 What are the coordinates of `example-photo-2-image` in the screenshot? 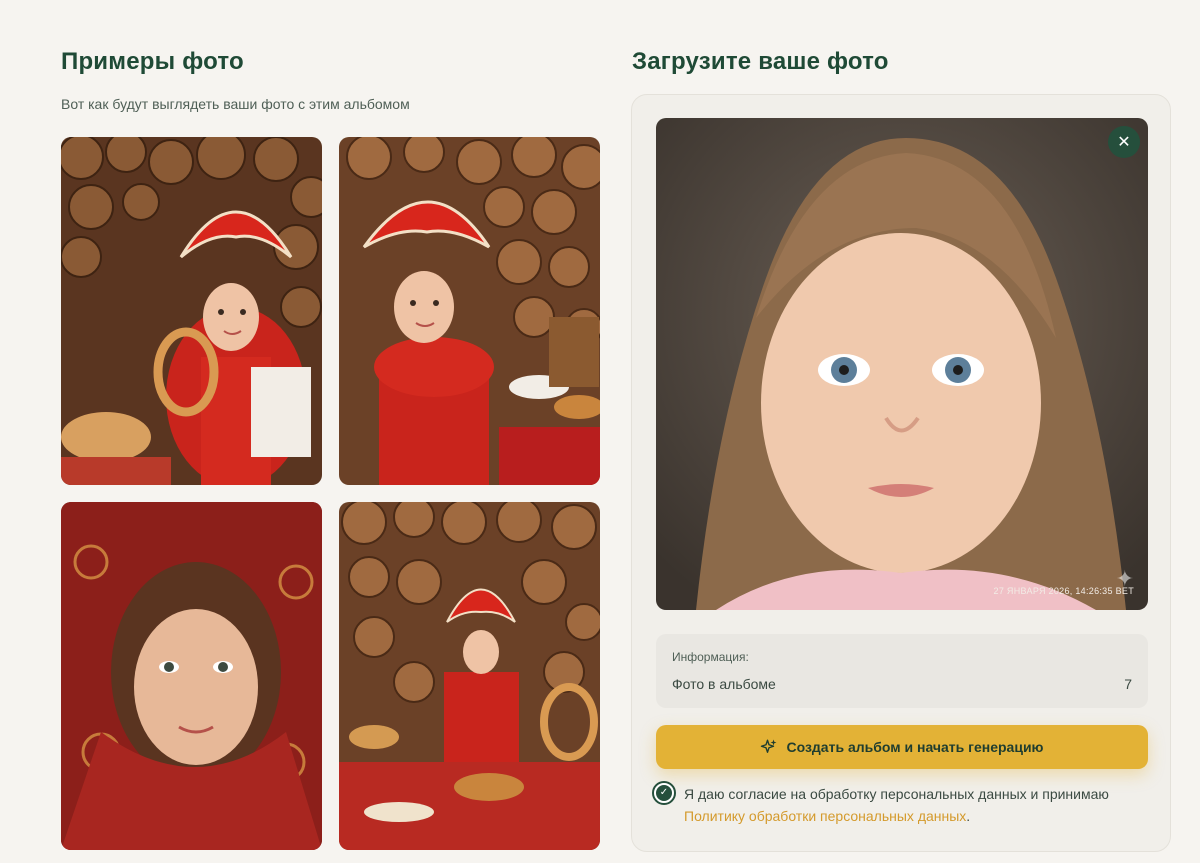 It's located at (469, 311).